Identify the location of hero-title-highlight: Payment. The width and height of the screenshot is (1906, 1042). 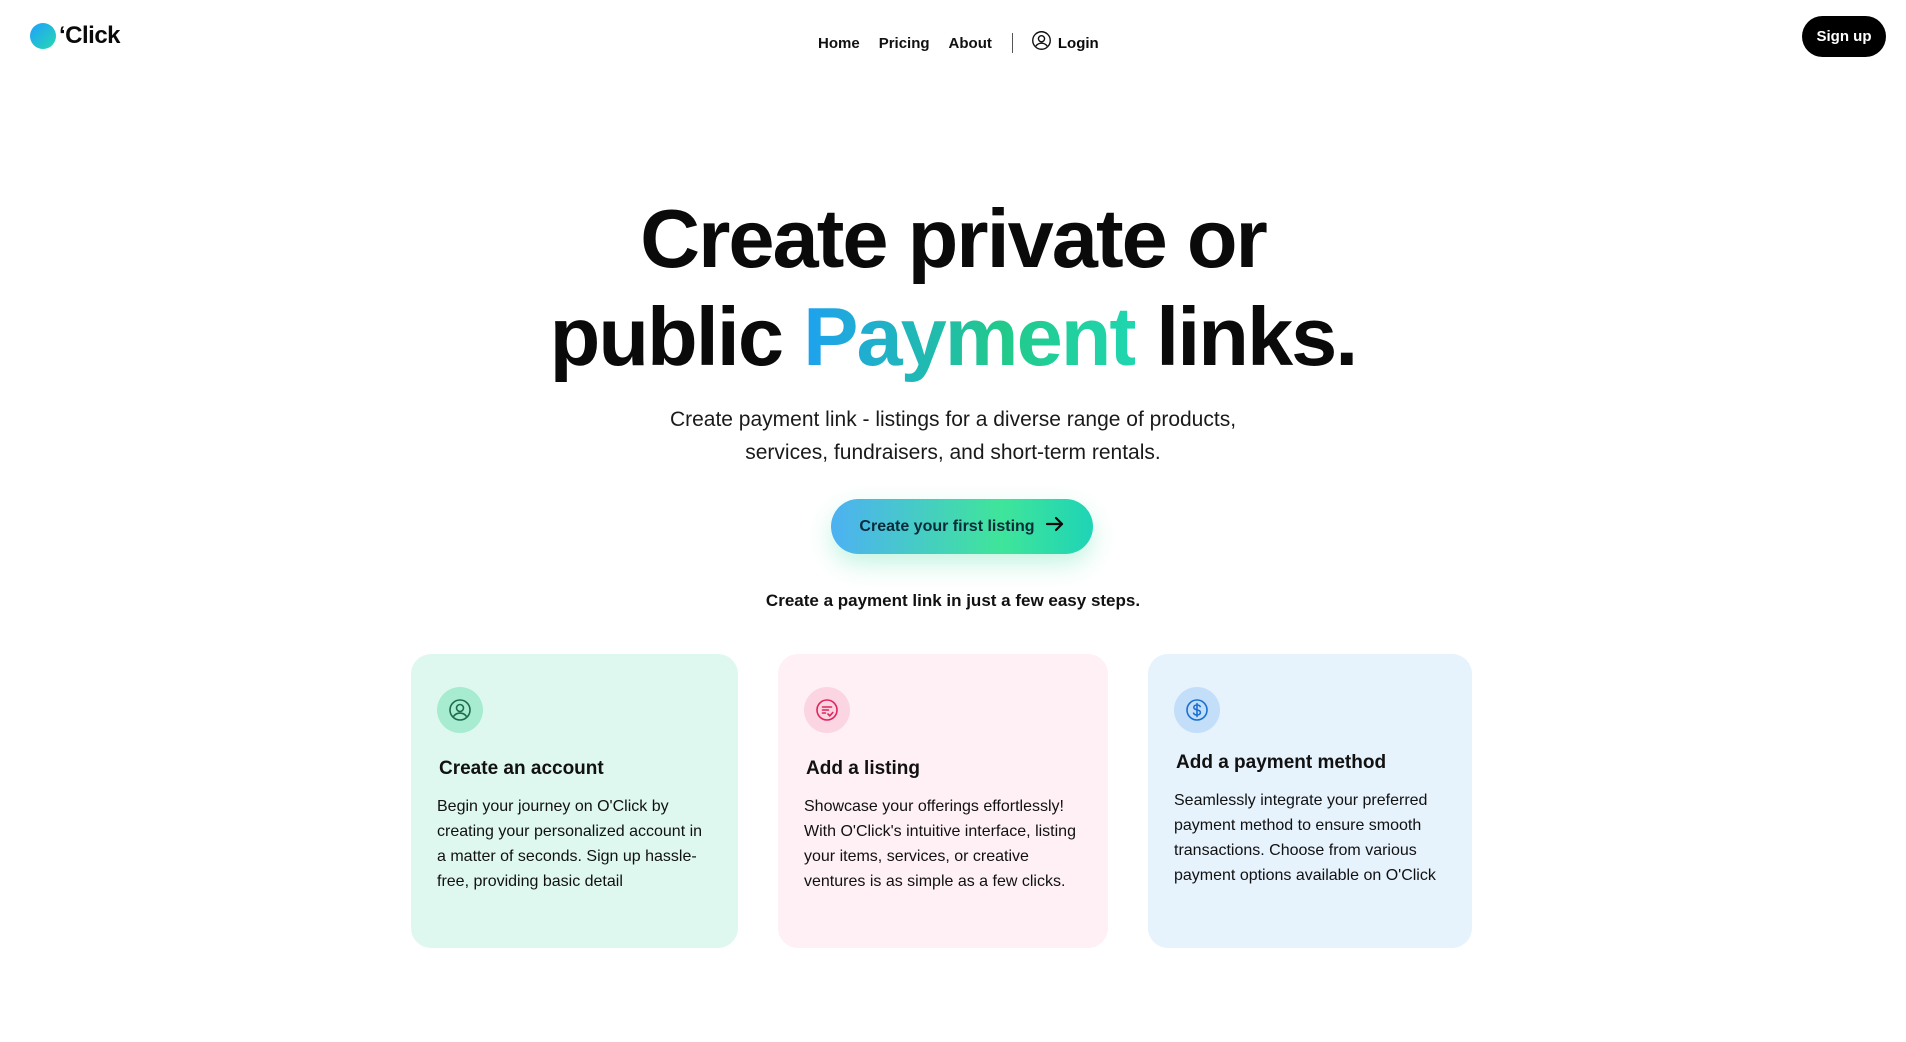
(970, 336).